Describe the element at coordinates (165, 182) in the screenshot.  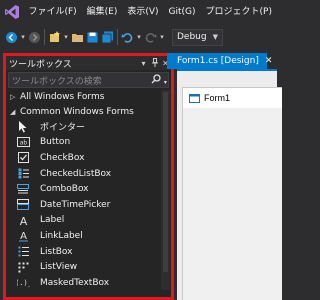
I see `scrollbar-thumb` at that location.